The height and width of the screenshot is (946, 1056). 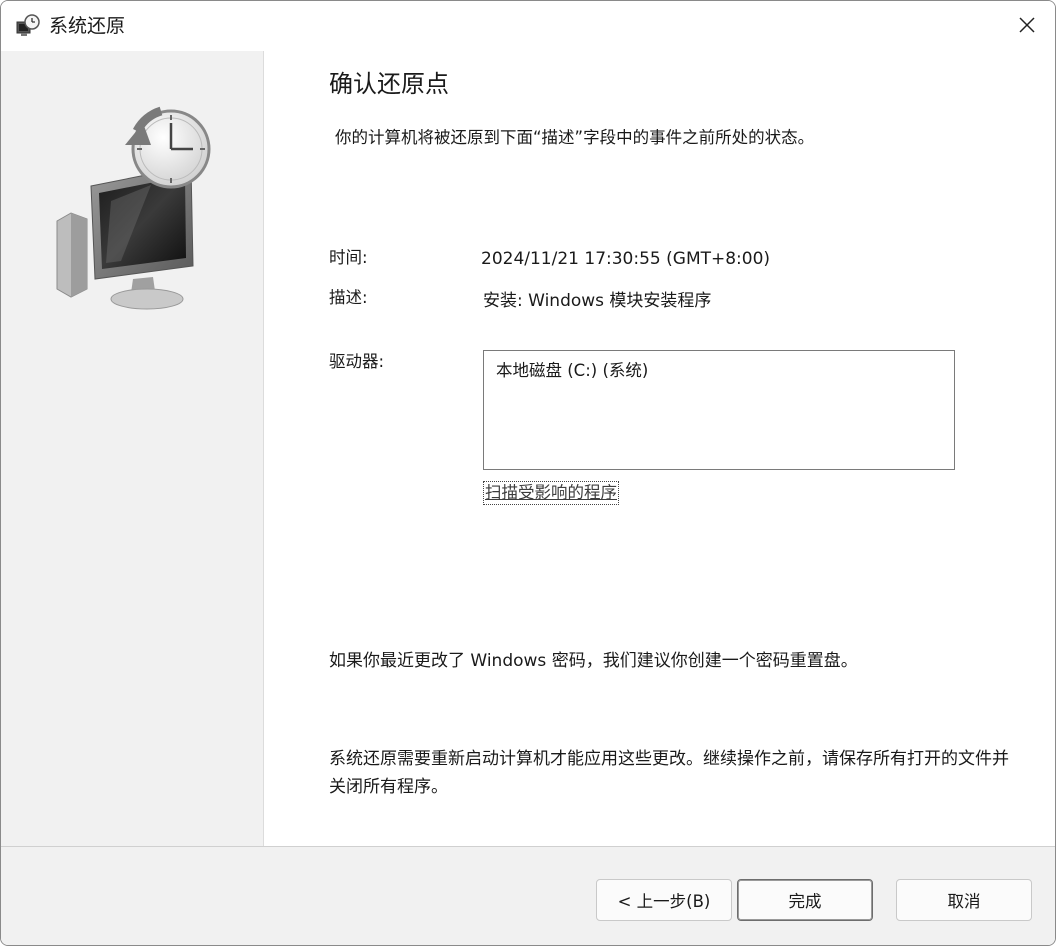 I want to click on title-bar: 系统还原, so click(x=528, y=26).